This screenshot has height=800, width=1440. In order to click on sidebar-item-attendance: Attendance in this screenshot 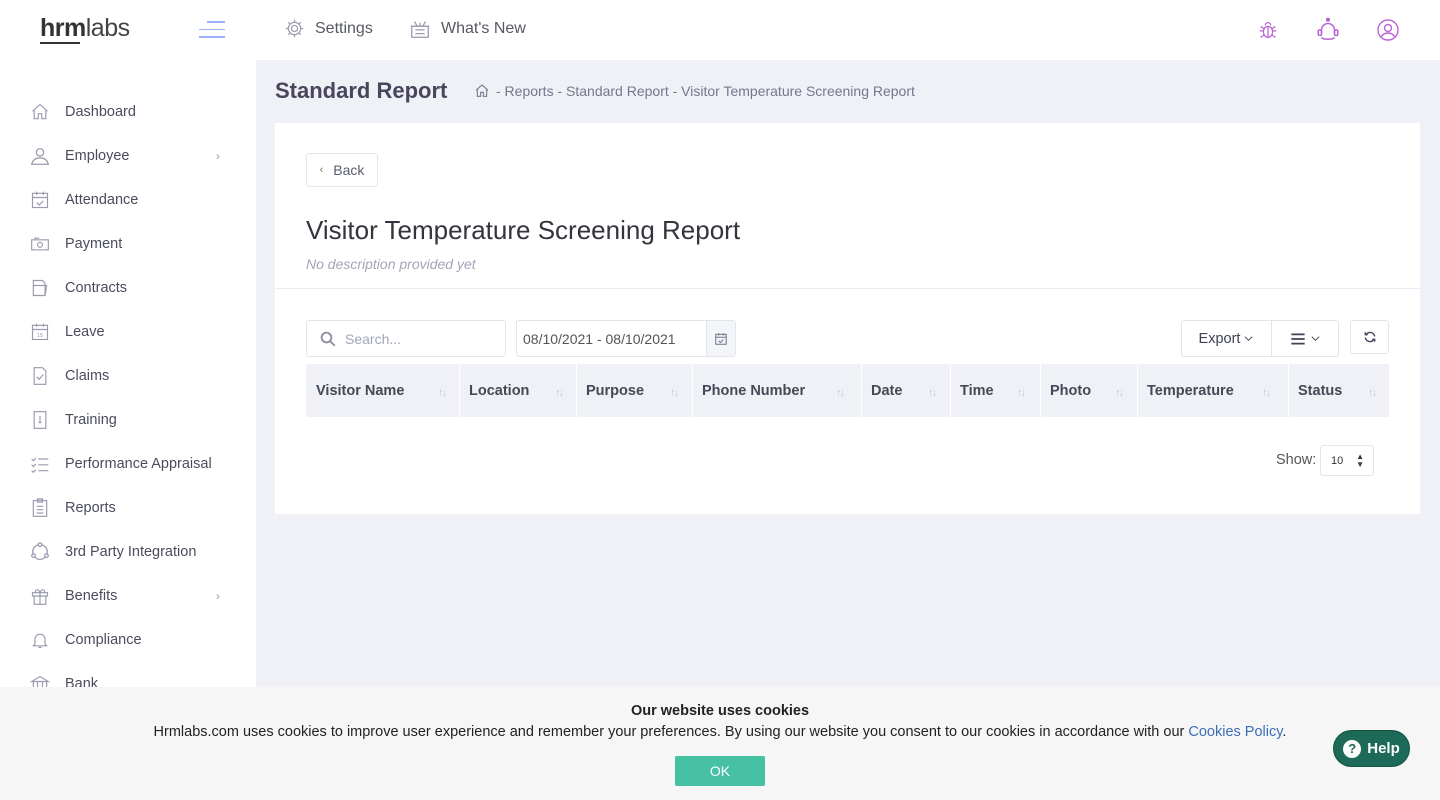, I will do `click(128, 200)`.